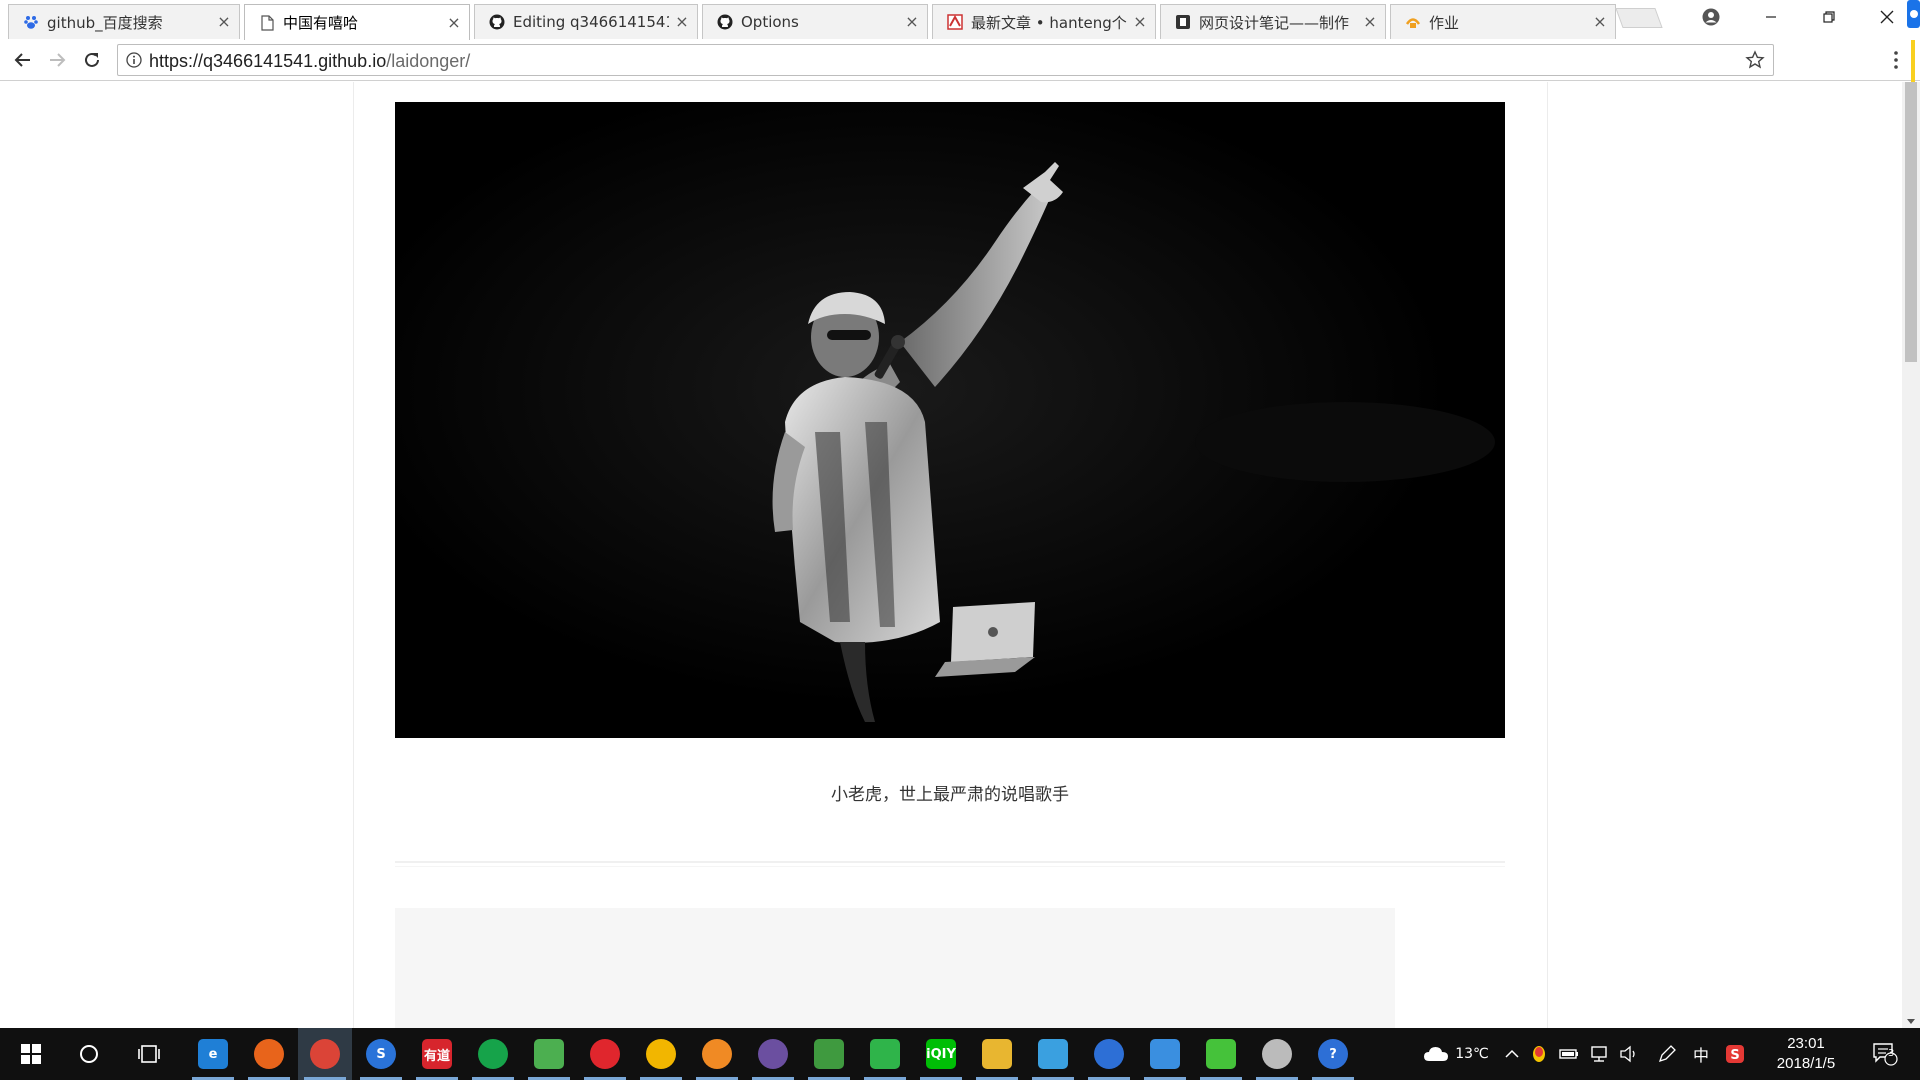 Image resolution: width=1920 pixels, height=1080 pixels. I want to click on profile-button, so click(1711, 17).